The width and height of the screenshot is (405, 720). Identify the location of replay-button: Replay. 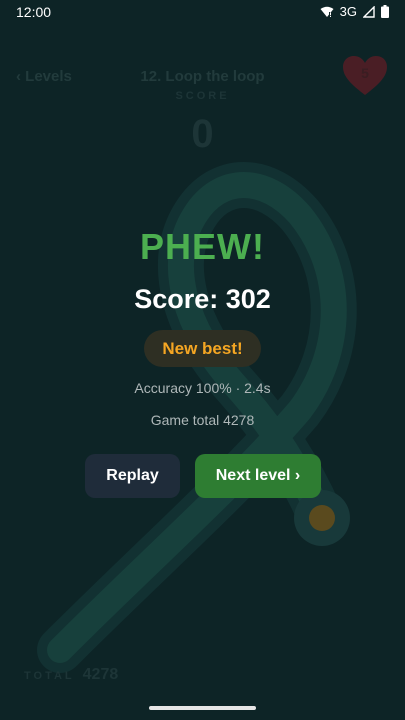
(132, 476).